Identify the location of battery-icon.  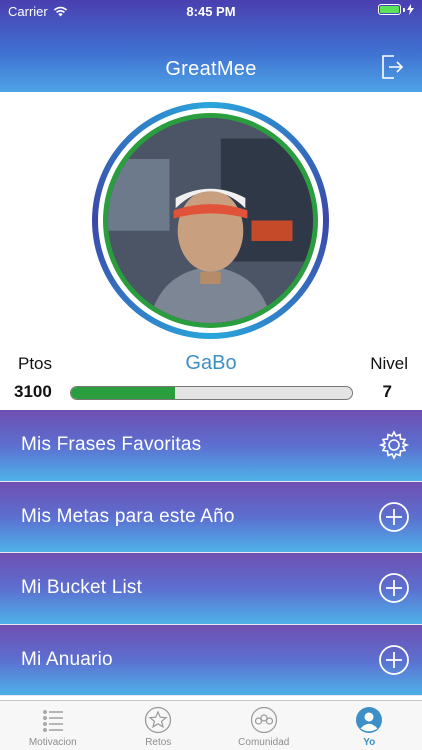
(396, 9).